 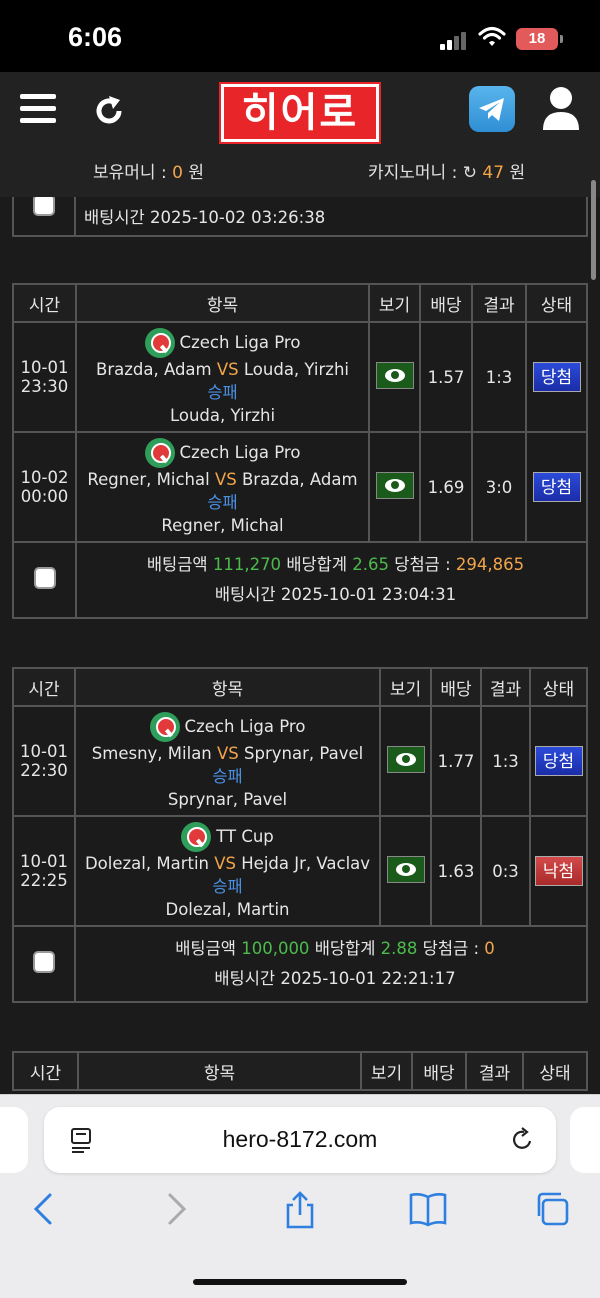 What do you see at coordinates (492, 109) in the screenshot?
I see `telegram-icon` at bounding box center [492, 109].